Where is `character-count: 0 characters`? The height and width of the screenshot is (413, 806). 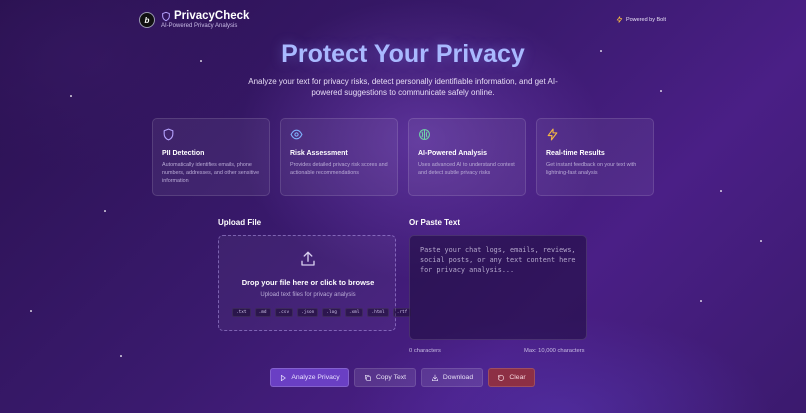
character-count: 0 characters is located at coordinates (425, 351).